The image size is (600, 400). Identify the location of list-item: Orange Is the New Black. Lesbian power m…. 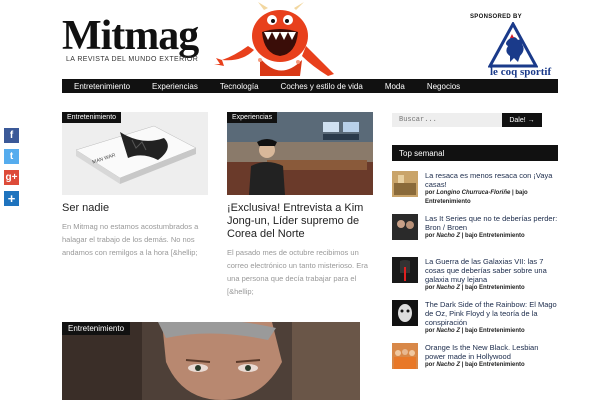
(475, 359).